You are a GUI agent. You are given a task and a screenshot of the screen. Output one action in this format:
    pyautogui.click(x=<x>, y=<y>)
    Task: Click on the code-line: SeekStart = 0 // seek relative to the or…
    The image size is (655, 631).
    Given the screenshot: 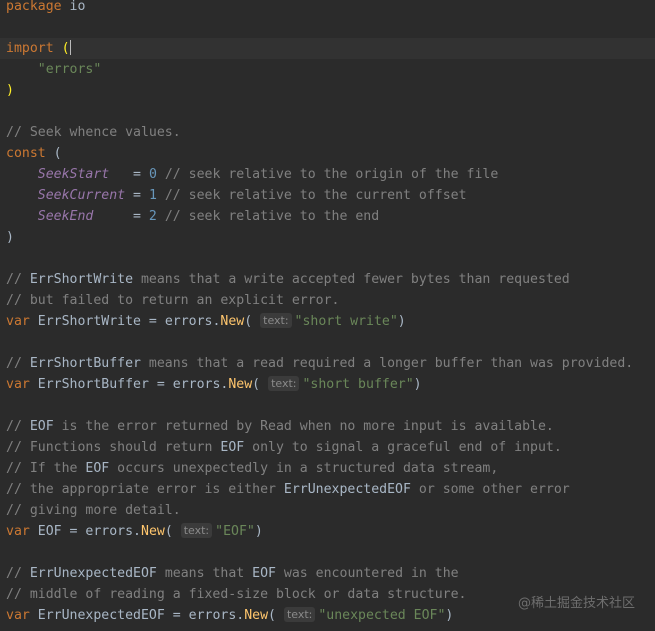 What is the action you would take?
    pyautogui.click(x=327, y=174)
    